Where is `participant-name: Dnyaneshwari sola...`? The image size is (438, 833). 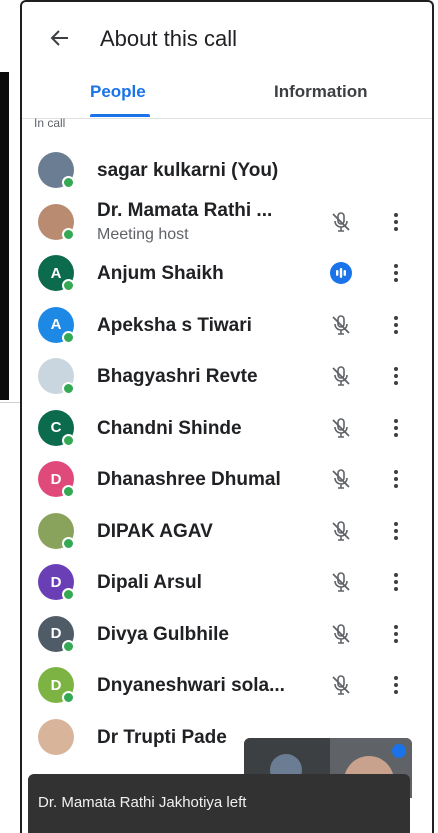
participant-name: Dnyaneshwari sola... is located at coordinates (191, 685).